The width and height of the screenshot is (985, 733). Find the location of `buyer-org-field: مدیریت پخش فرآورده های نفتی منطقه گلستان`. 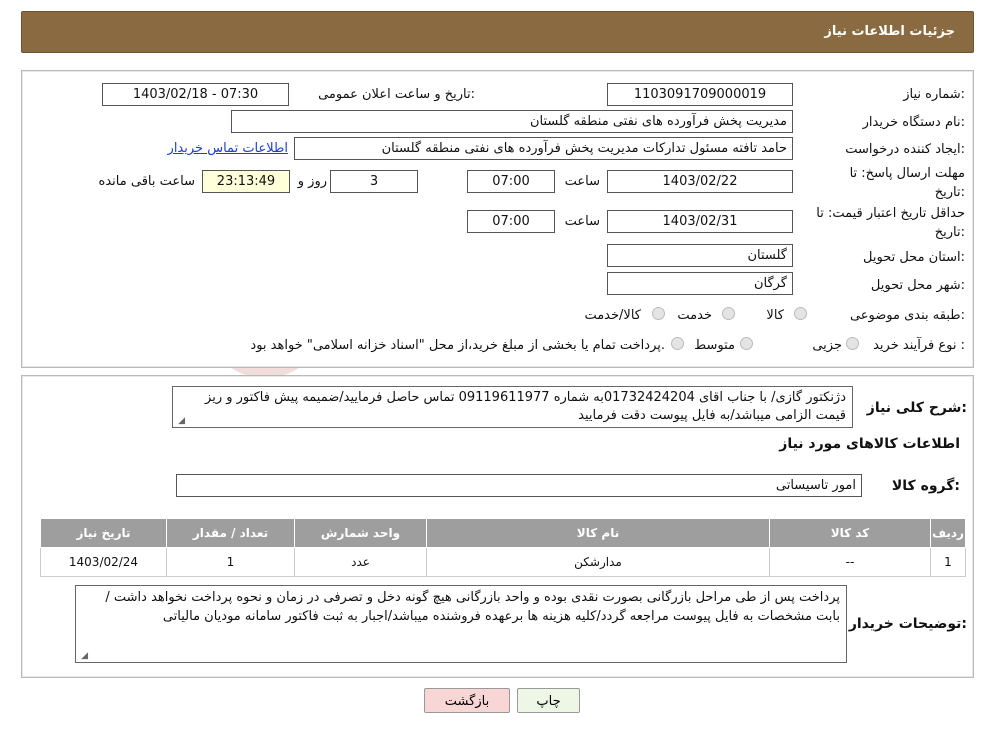

buyer-org-field: مدیریت پخش فرآورده های نفتی منطقه گلستان is located at coordinates (512, 121).